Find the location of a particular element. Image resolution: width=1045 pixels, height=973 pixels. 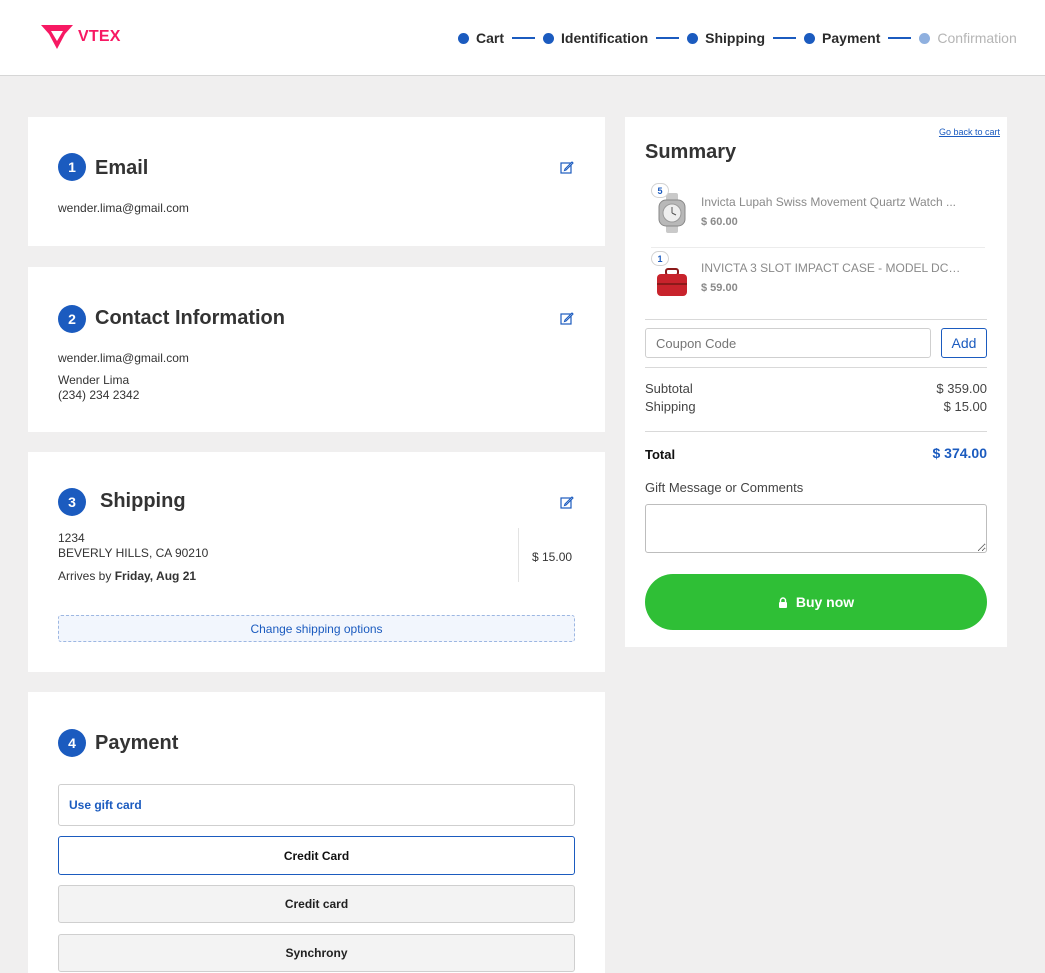

step-number-badge: 2 is located at coordinates (72, 319).